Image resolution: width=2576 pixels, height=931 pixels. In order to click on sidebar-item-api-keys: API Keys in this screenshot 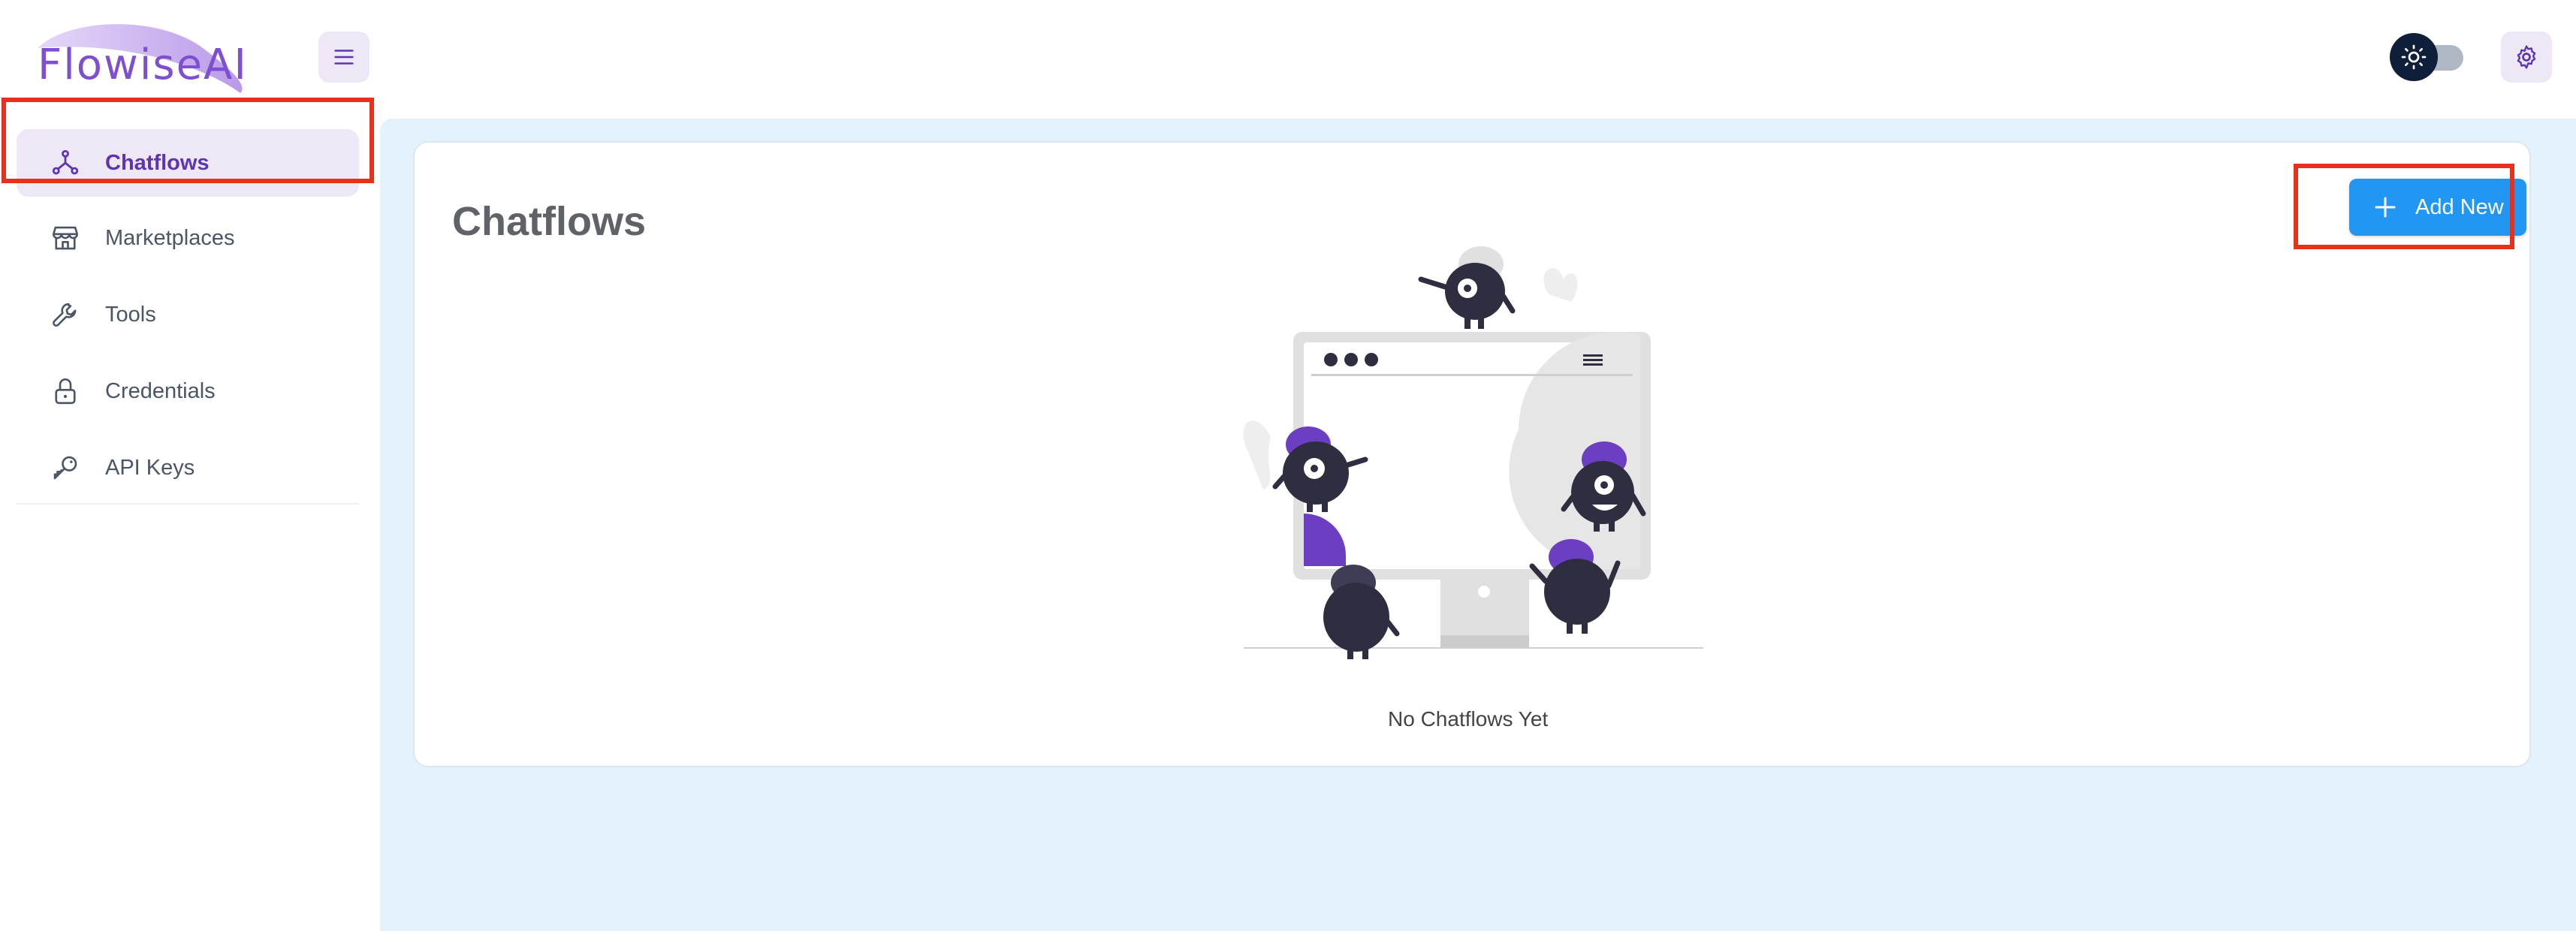, I will do `click(188, 468)`.